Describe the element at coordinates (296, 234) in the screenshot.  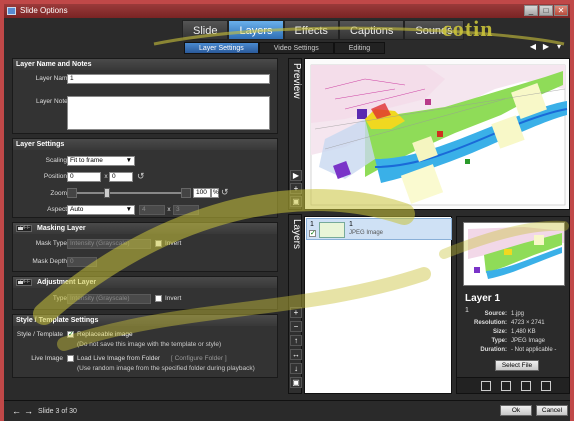
I see `layers-label: Layers` at that location.